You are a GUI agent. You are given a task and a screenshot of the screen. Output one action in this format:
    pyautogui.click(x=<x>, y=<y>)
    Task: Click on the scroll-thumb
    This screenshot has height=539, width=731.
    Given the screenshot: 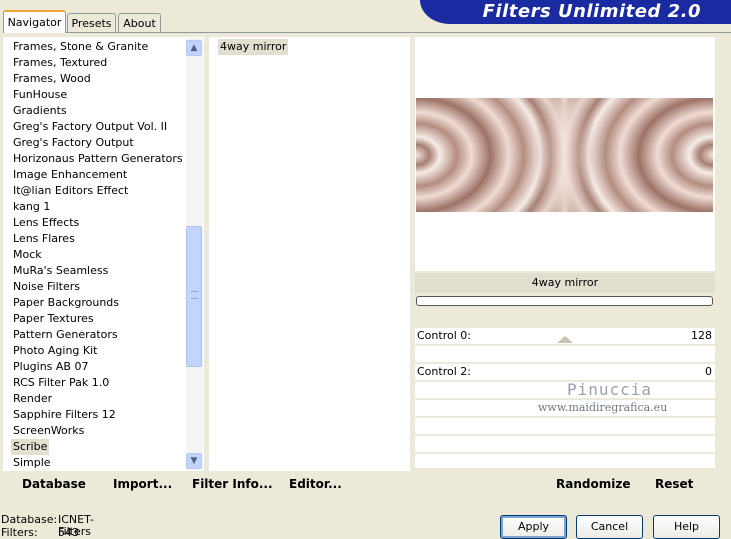 What is the action you would take?
    pyautogui.click(x=194, y=296)
    